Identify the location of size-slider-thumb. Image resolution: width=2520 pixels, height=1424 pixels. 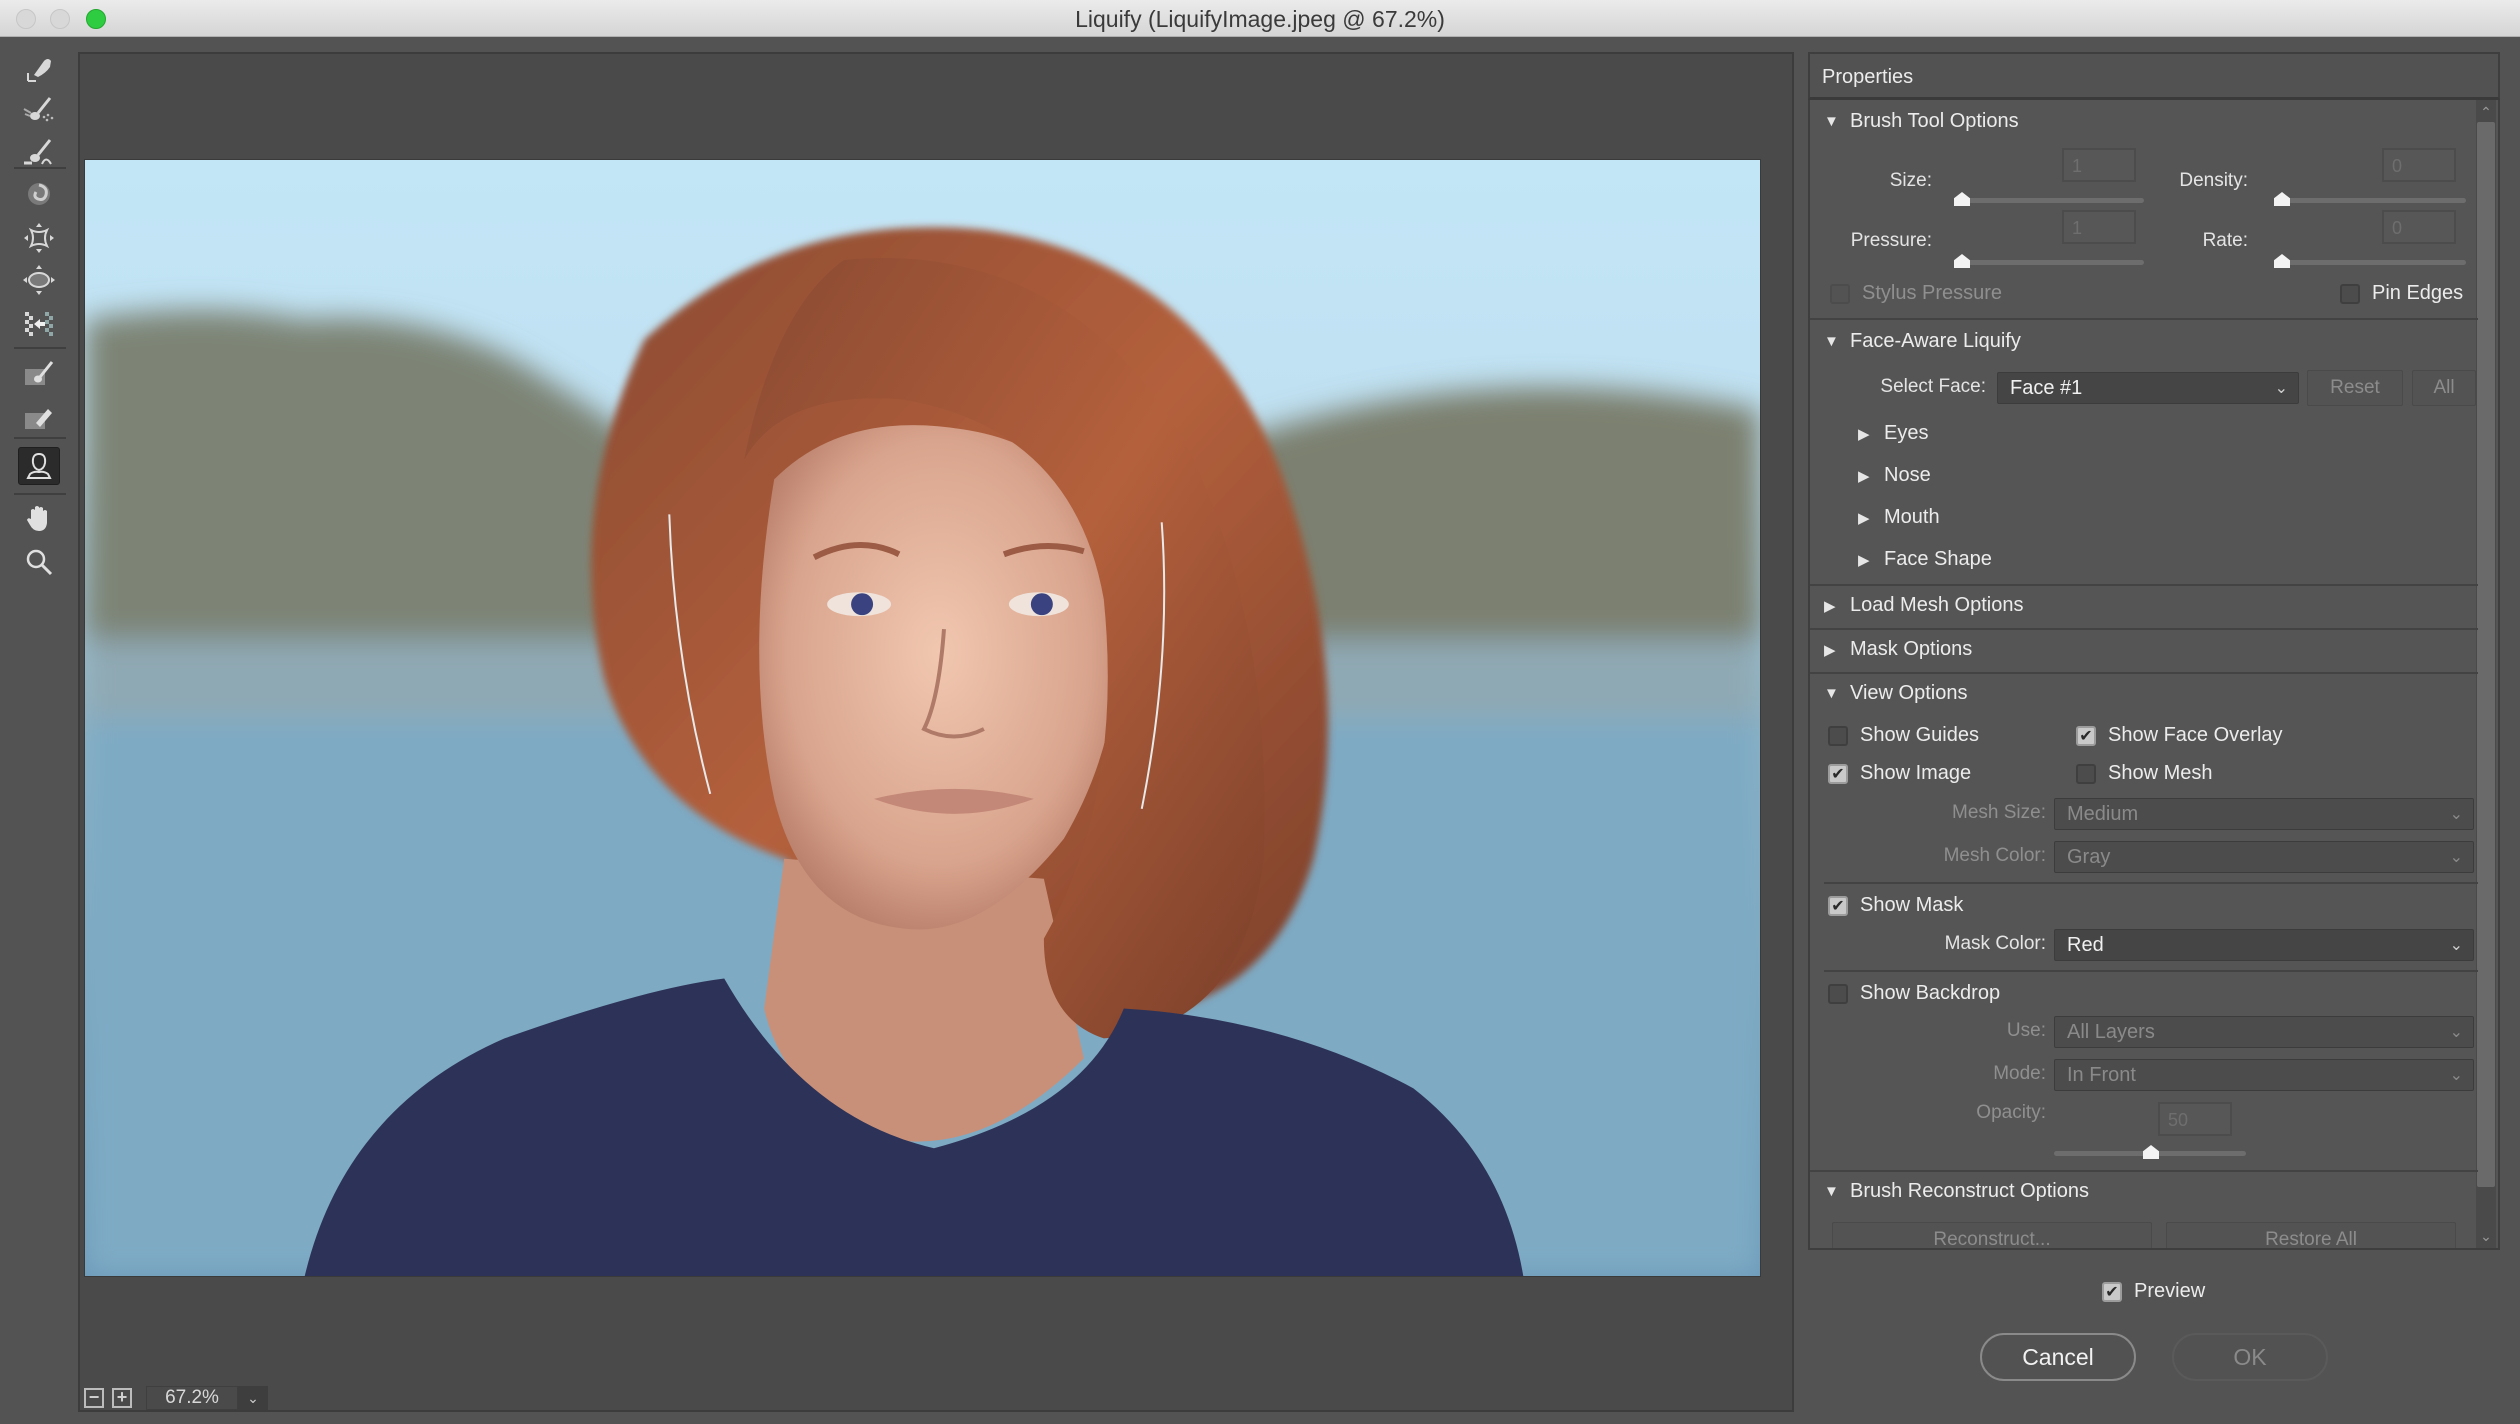
(1962, 199).